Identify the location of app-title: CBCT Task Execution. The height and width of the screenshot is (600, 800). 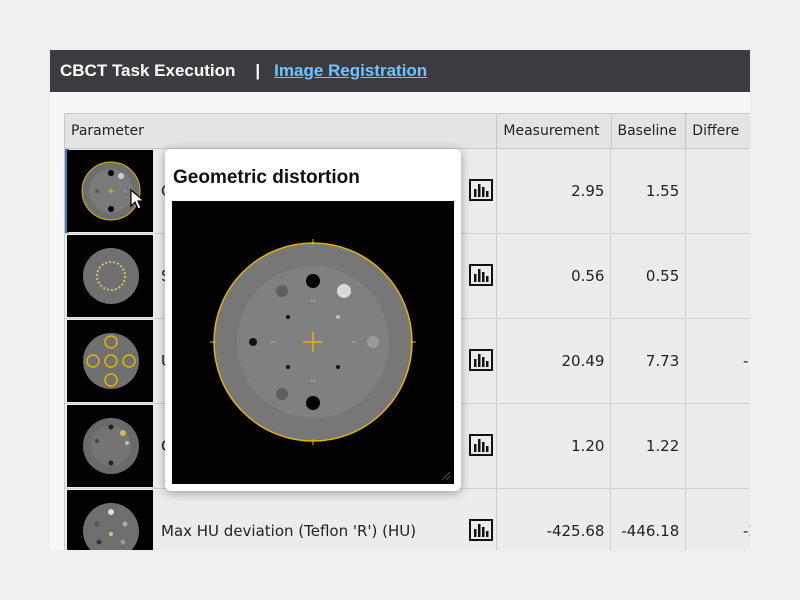
(148, 70).